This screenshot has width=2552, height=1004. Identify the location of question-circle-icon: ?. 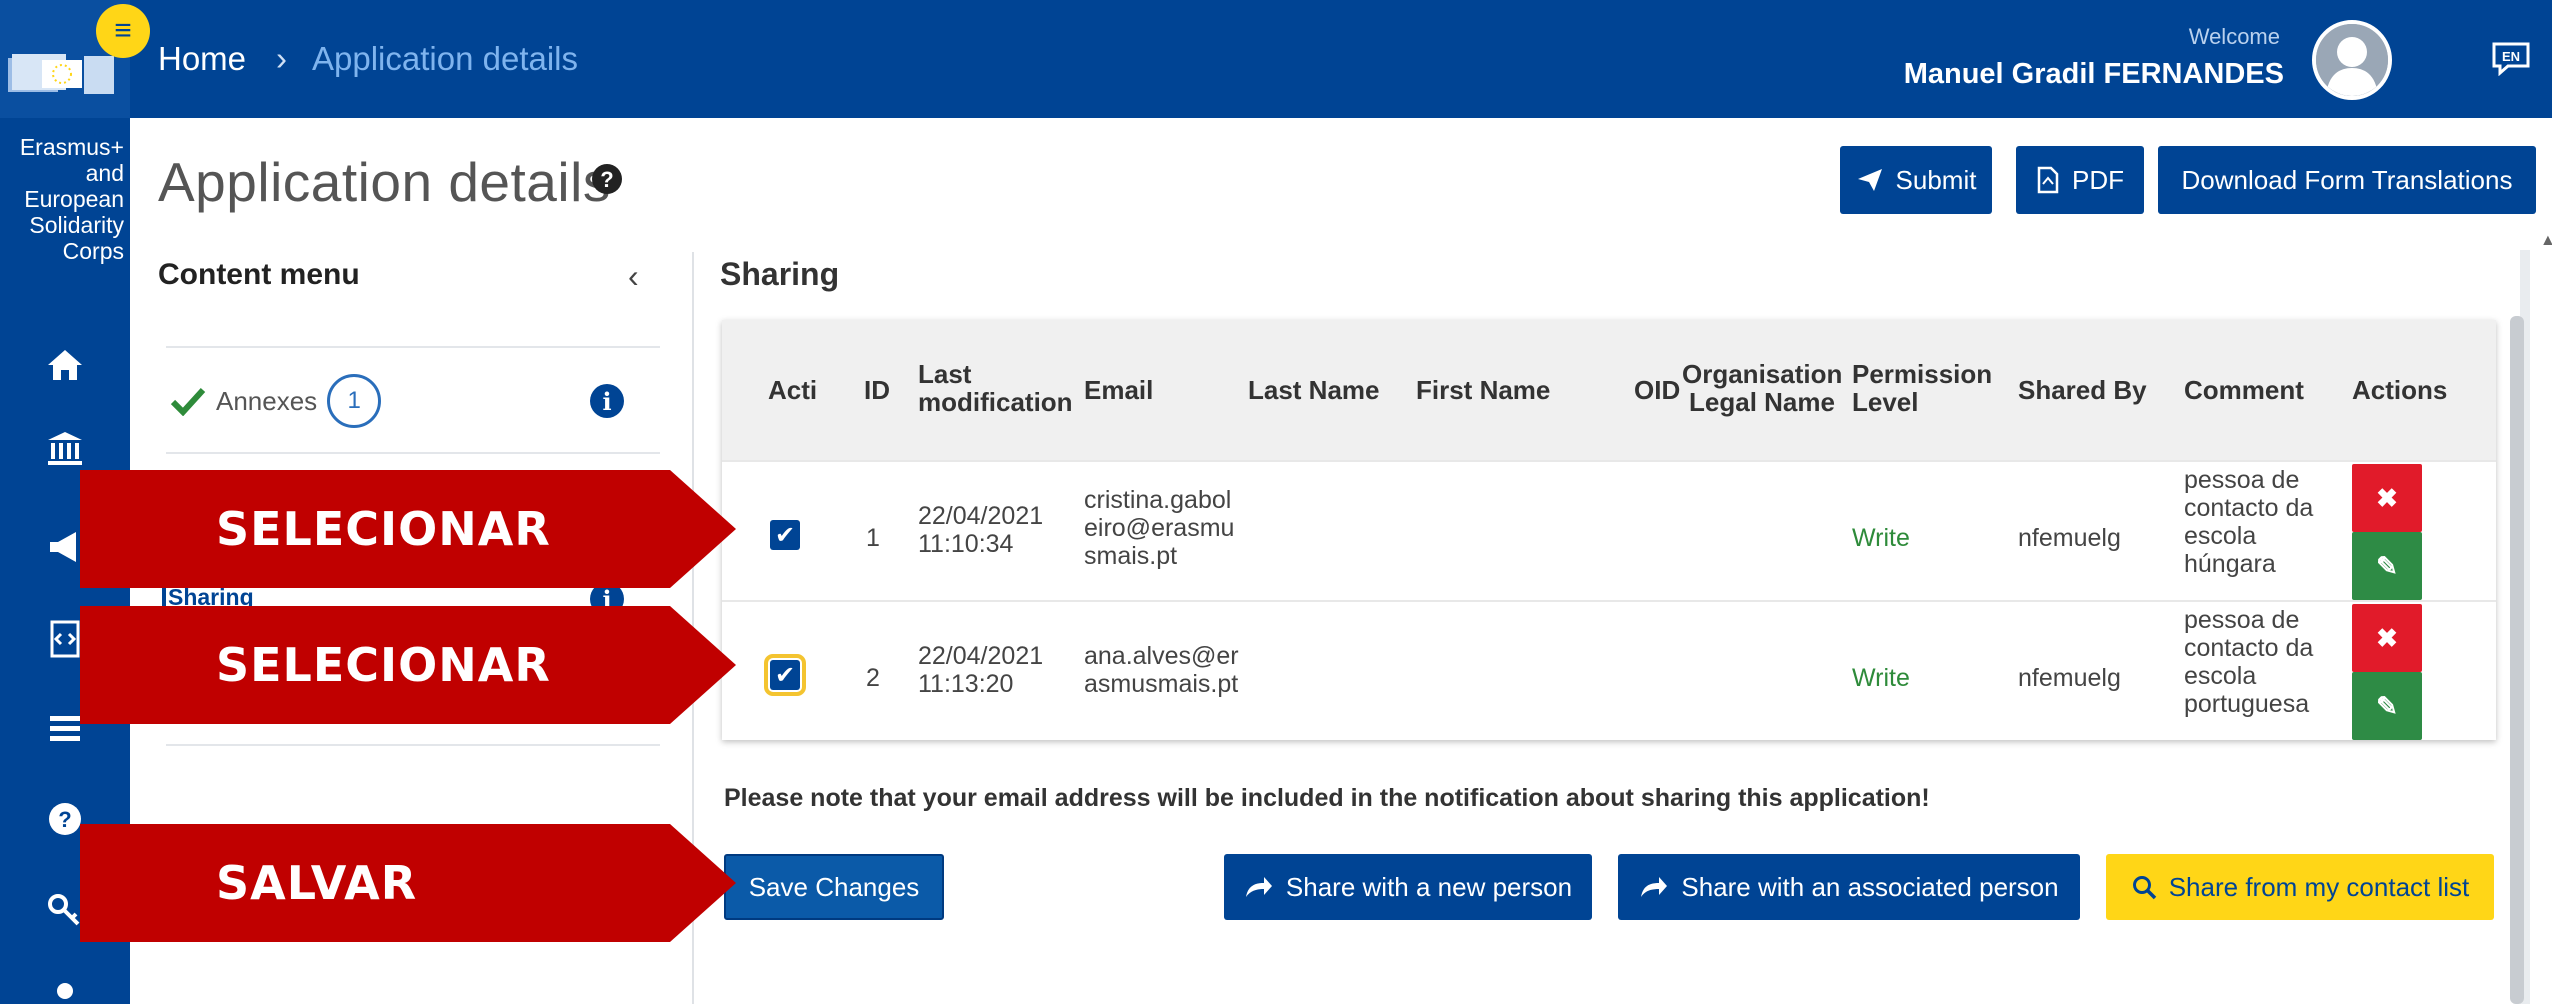
(607, 179).